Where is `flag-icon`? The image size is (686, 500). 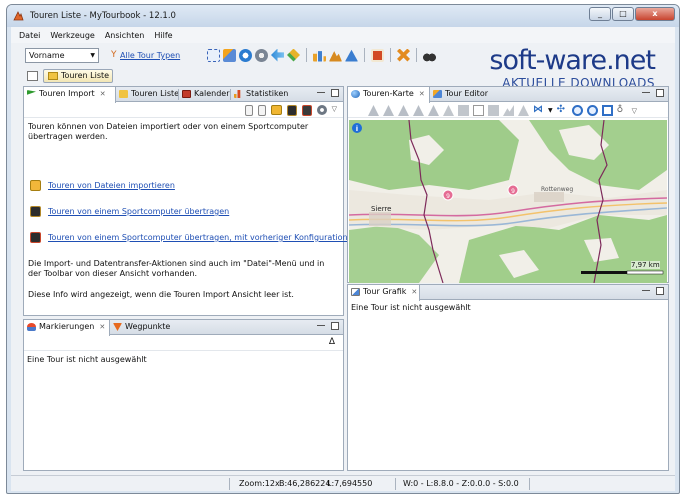 flag-icon is located at coordinates (31, 92).